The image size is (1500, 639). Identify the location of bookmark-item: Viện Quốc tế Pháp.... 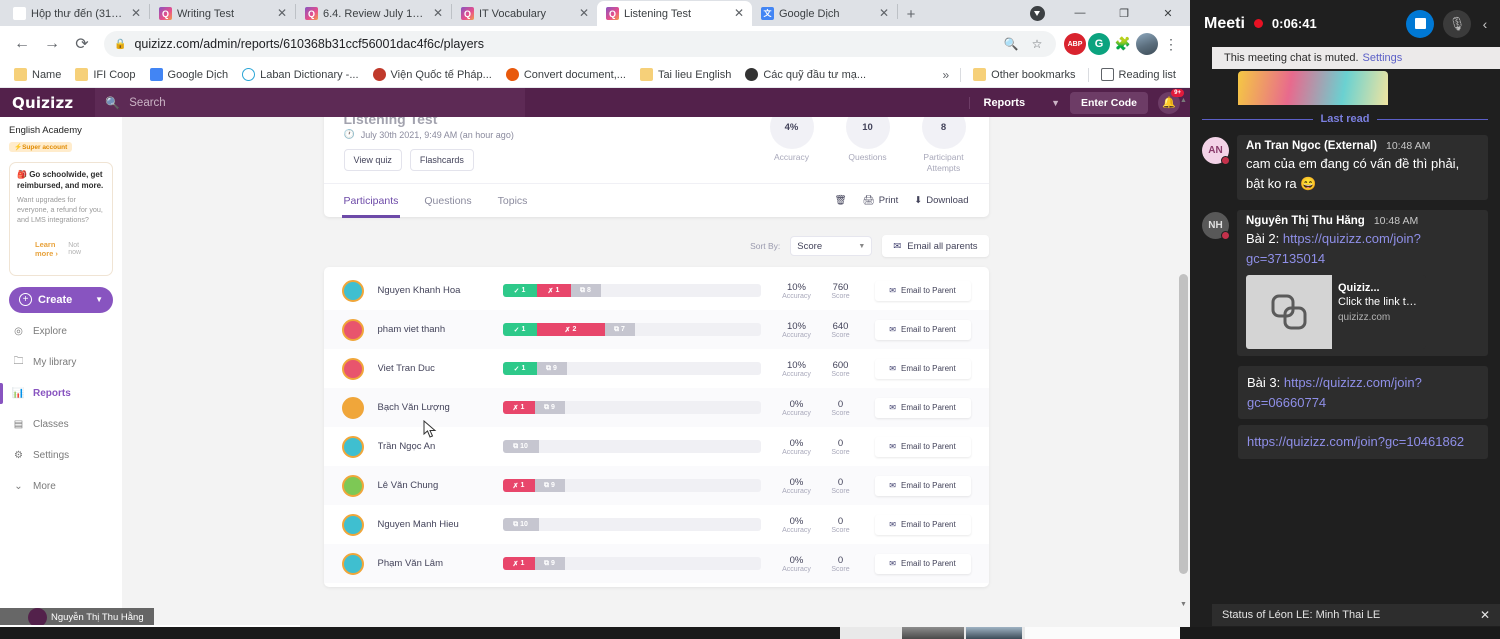
(432, 74).